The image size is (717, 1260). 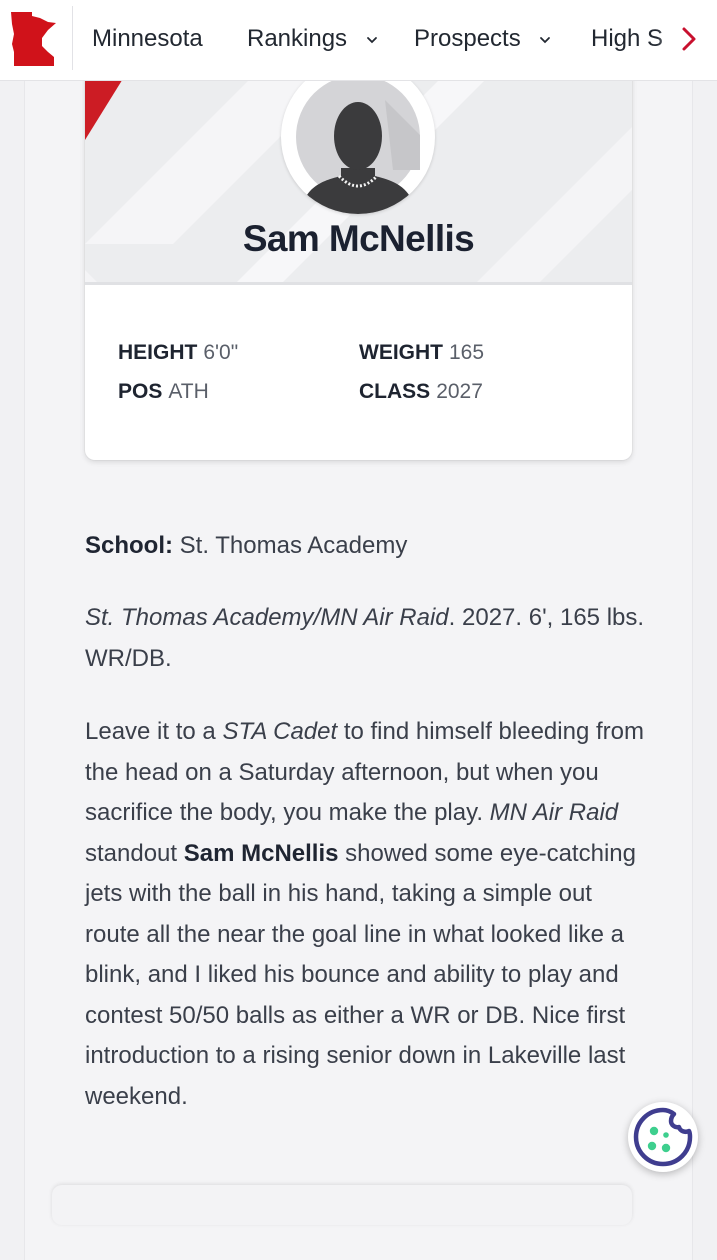 I want to click on person-silhouette-icon, so click(x=358, y=144).